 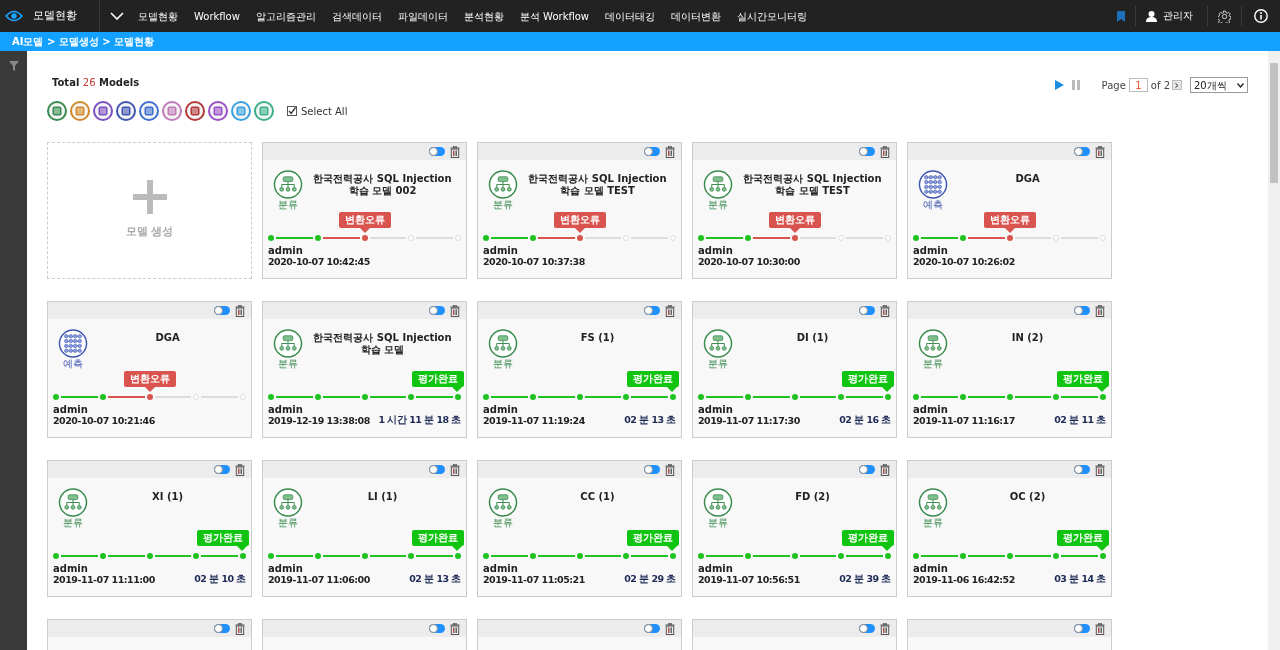 What do you see at coordinates (933, 204) in the screenshot?
I see `category-label: 예측` at bounding box center [933, 204].